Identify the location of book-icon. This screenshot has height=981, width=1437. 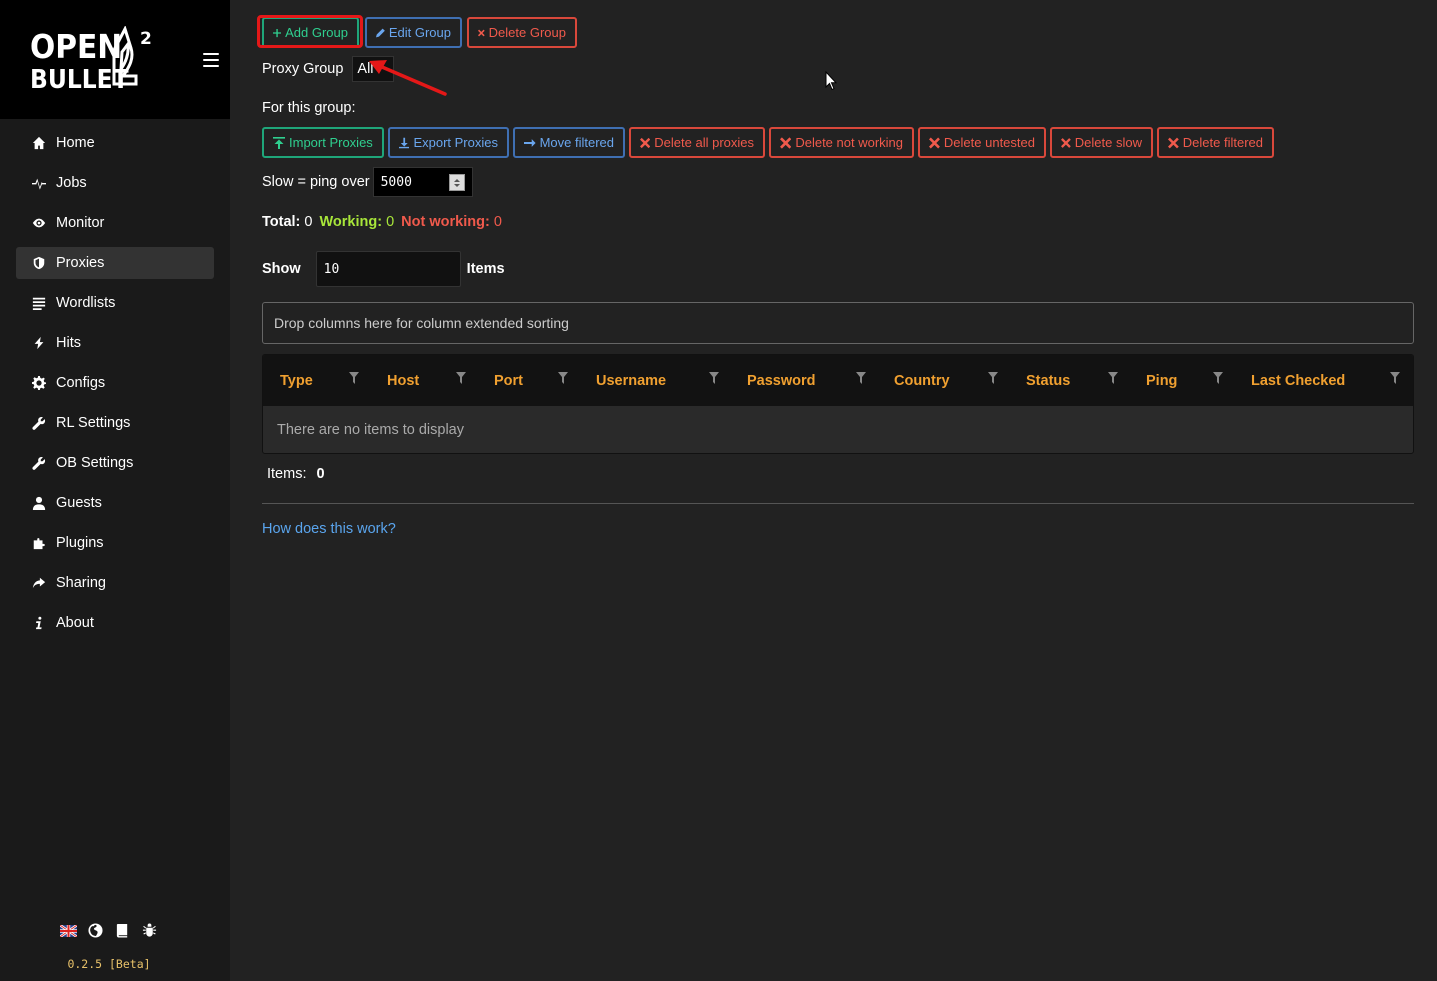
(122, 930).